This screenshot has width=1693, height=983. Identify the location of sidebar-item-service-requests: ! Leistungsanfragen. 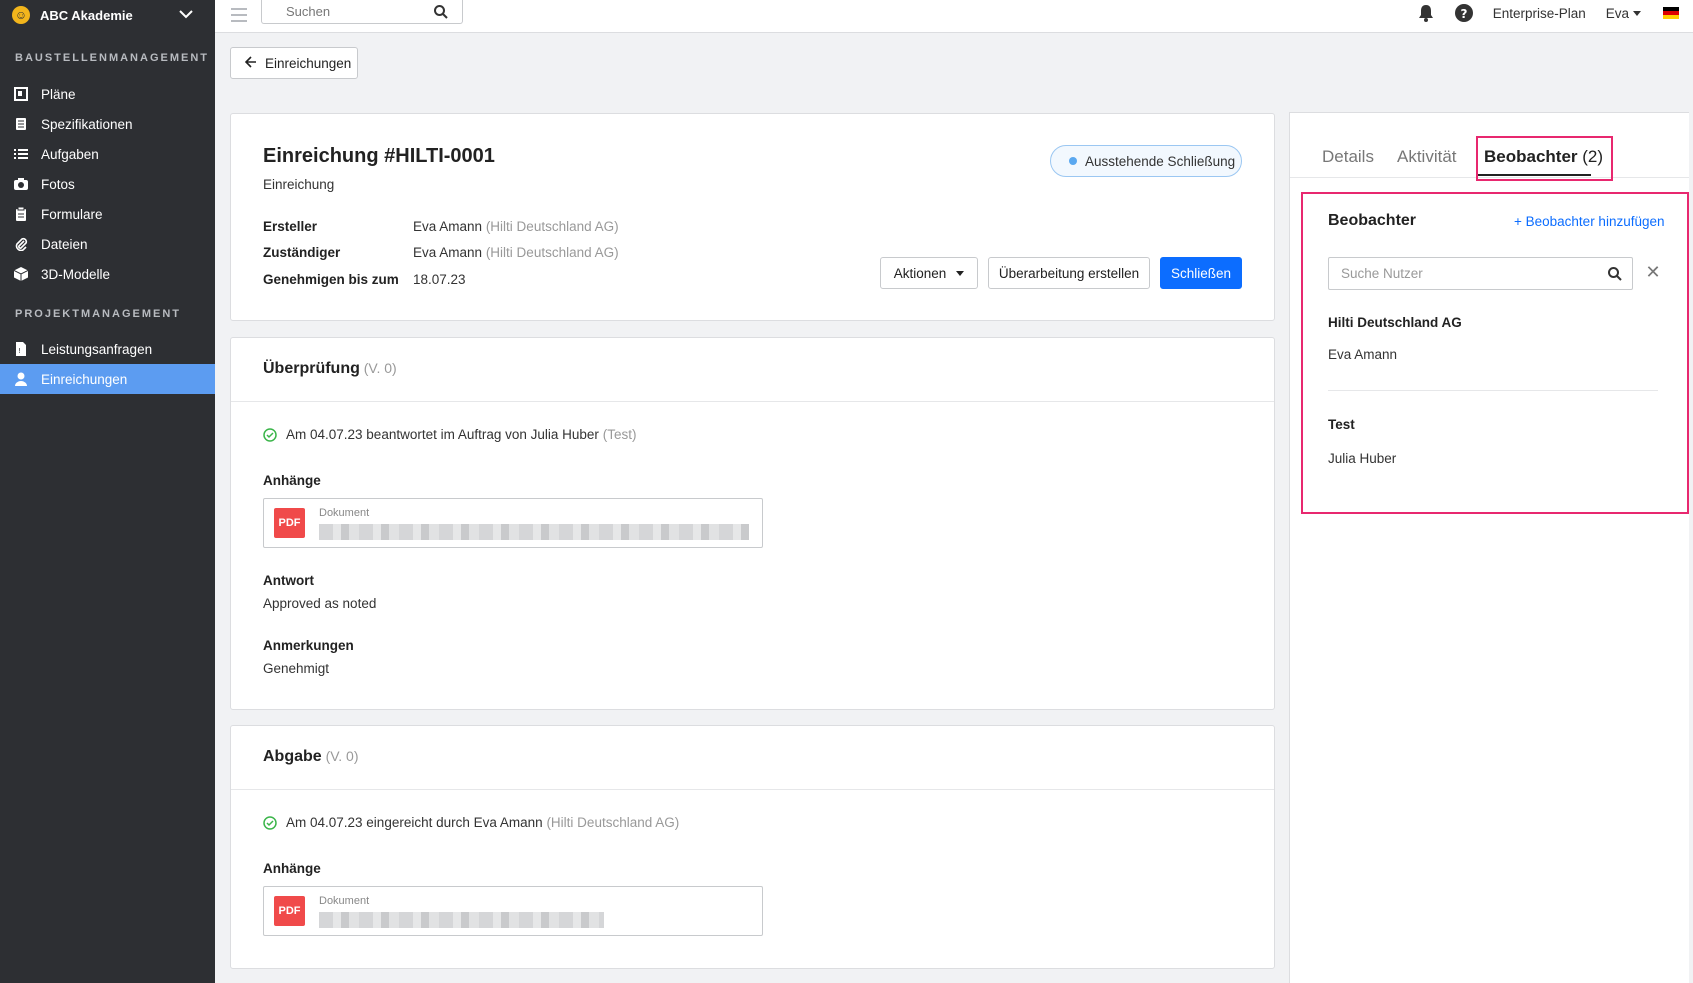
(107, 349).